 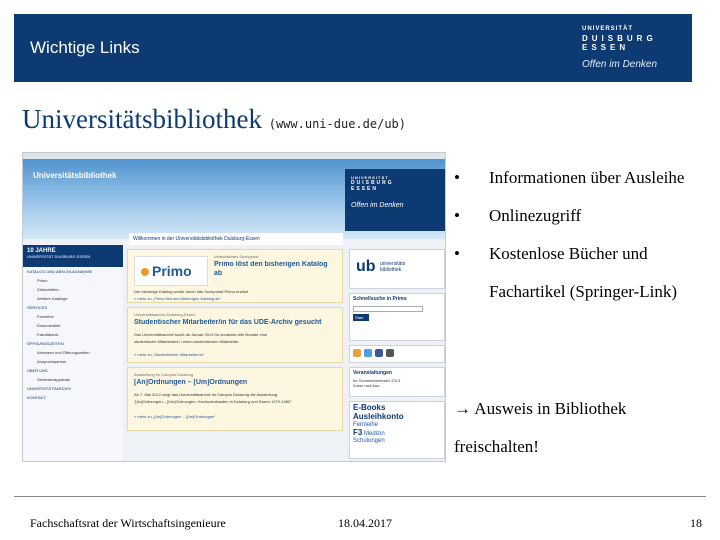 I want to click on id-card-note-line-1: → Ausweis in Bibliothek, so click(x=540, y=408).